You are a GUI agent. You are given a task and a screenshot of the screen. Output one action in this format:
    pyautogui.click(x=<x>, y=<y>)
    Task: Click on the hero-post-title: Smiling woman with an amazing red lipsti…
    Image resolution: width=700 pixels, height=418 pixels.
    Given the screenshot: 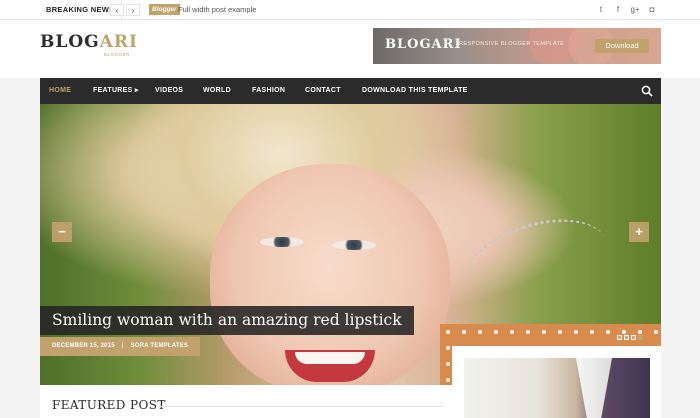 What is the action you would take?
    pyautogui.click(x=227, y=320)
    